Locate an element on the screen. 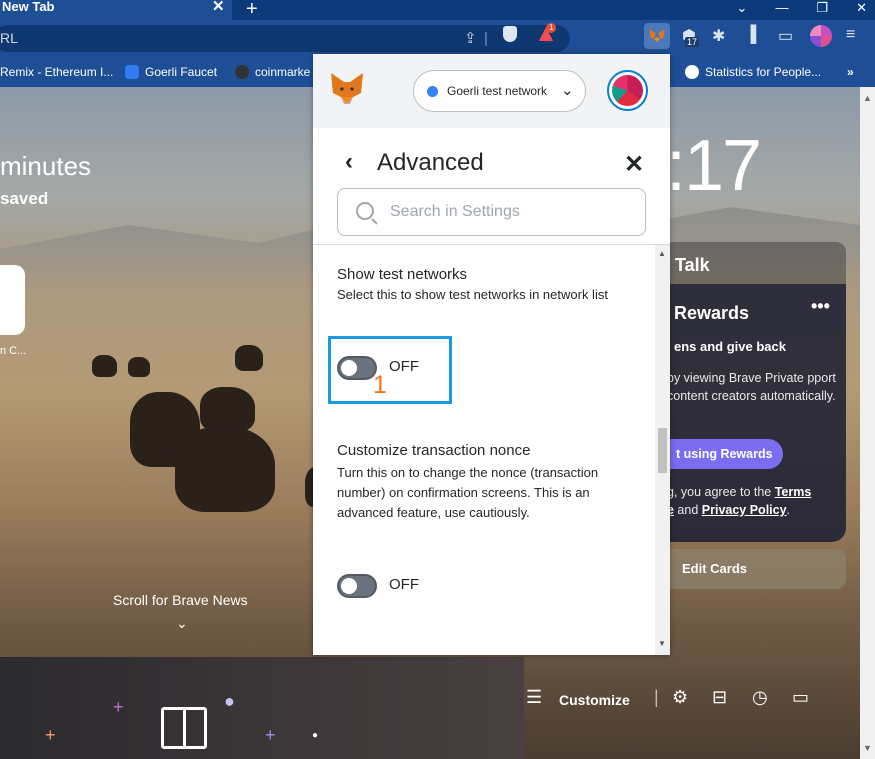 The width and height of the screenshot is (875, 759). metamask-logo-icon is located at coordinates (347, 89).